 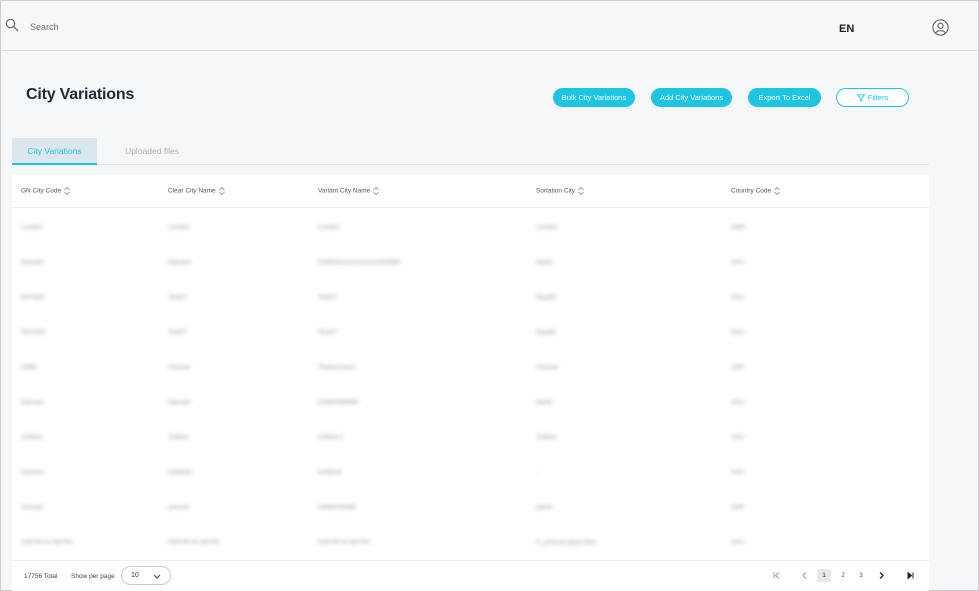 What do you see at coordinates (41, 576) in the screenshot?
I see `total-count: 17756 Total` at bounding box center [41, 576].